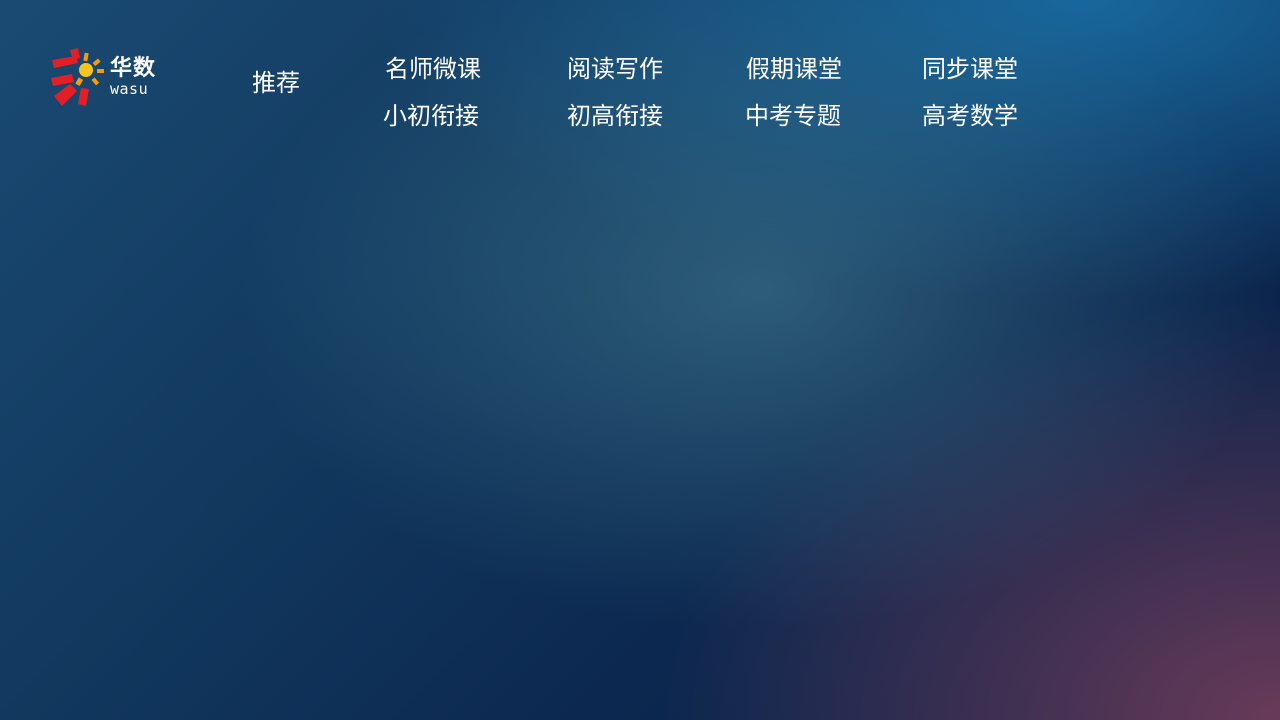 This screenshot has height=720, width=1280. I want to click on wasu-sun-logo-icon, so click(77, 77).